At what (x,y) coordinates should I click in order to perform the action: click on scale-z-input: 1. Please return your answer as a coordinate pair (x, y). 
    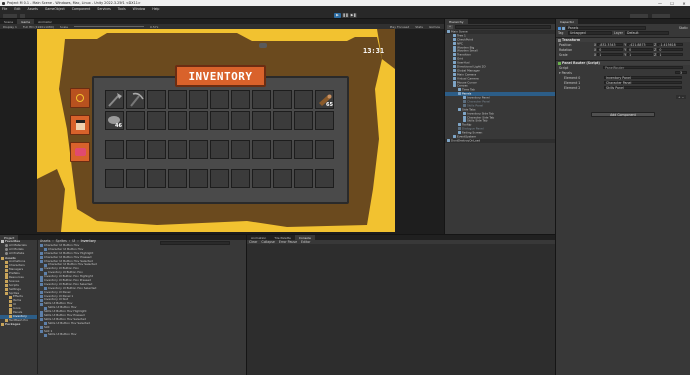
    Looking at the image, I should click on (670, 54).